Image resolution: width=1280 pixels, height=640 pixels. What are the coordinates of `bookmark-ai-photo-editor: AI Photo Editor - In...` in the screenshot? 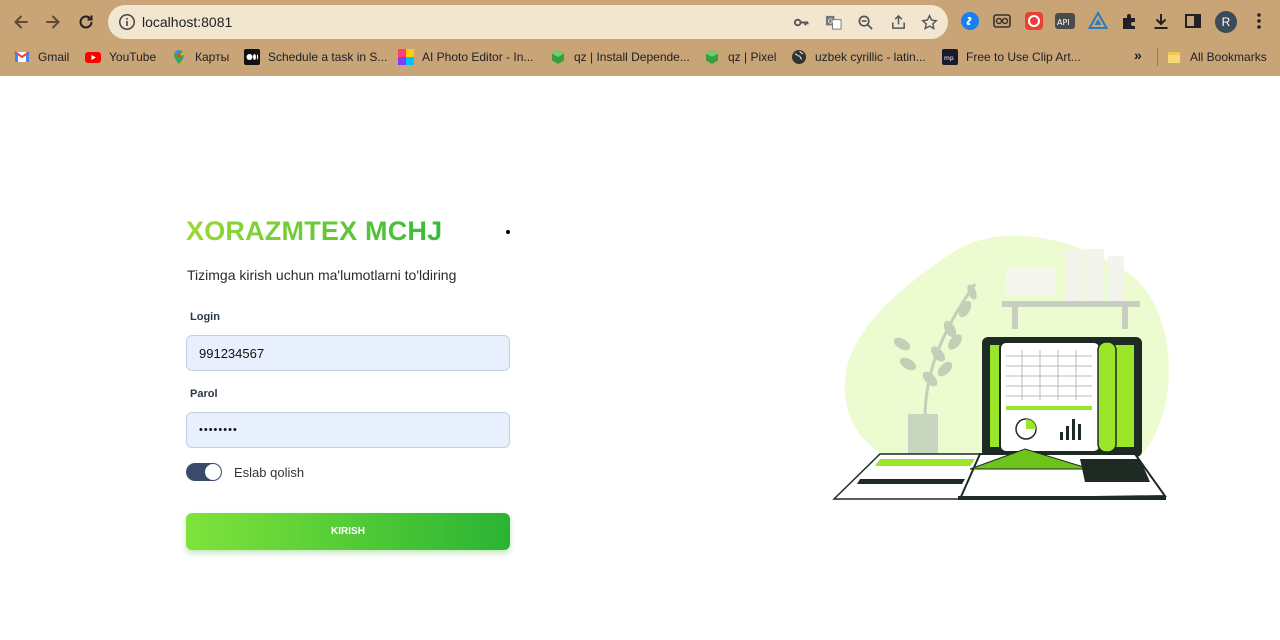 It's located at (465, 57).